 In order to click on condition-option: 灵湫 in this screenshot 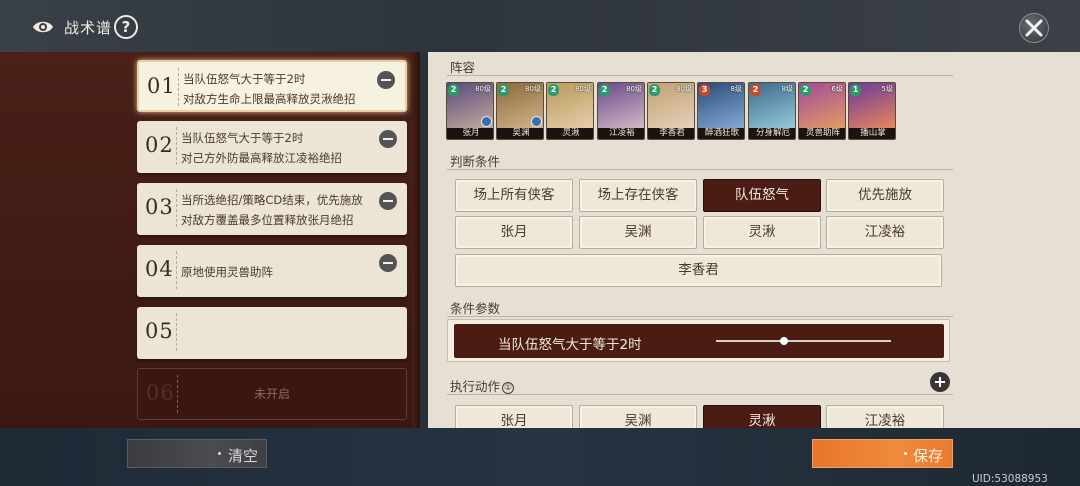, I will do `click(762, 232)`.